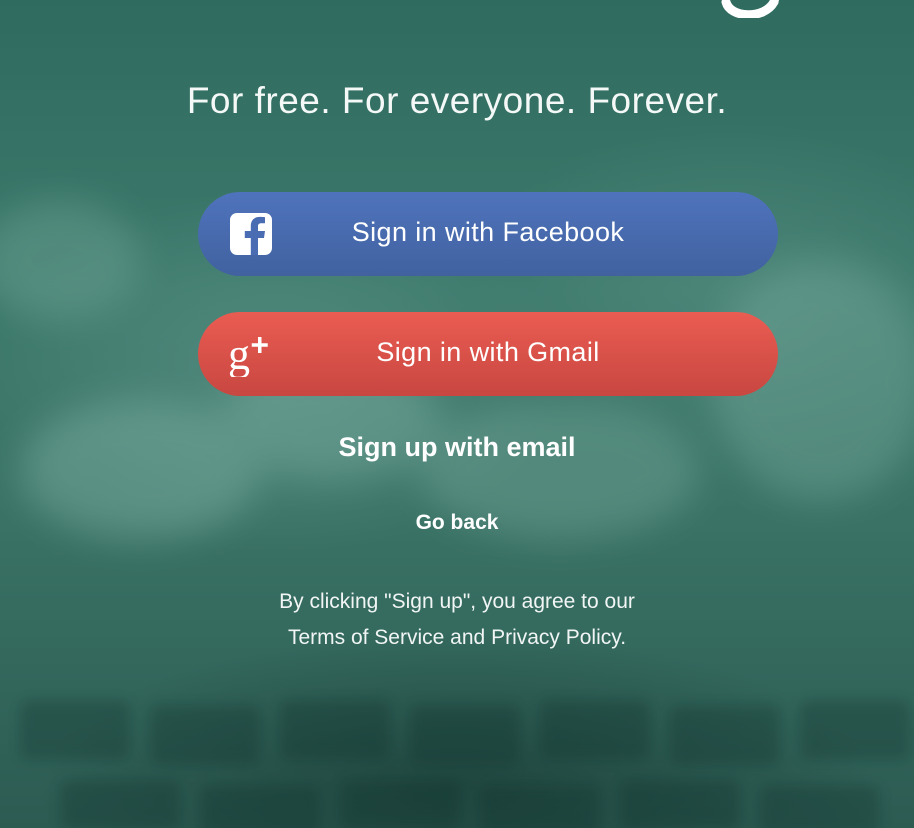  I want to click on logo-icon, so click(750, 9).